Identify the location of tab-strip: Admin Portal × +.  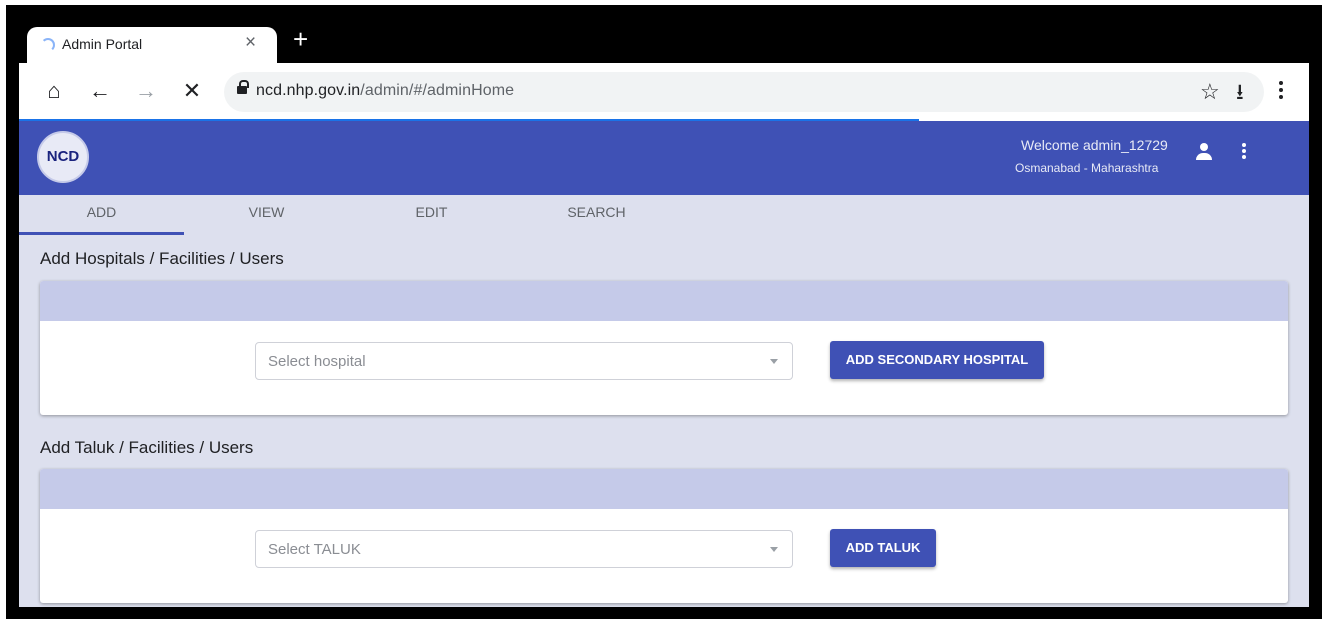
(664, 41).